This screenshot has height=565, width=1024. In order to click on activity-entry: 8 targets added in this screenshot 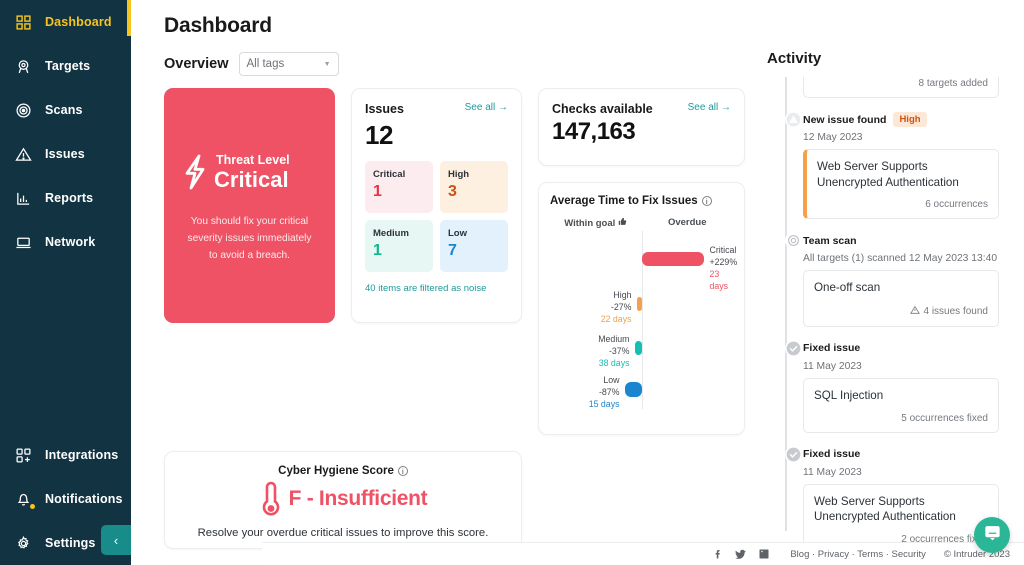, I will do `click(895, 87)`.